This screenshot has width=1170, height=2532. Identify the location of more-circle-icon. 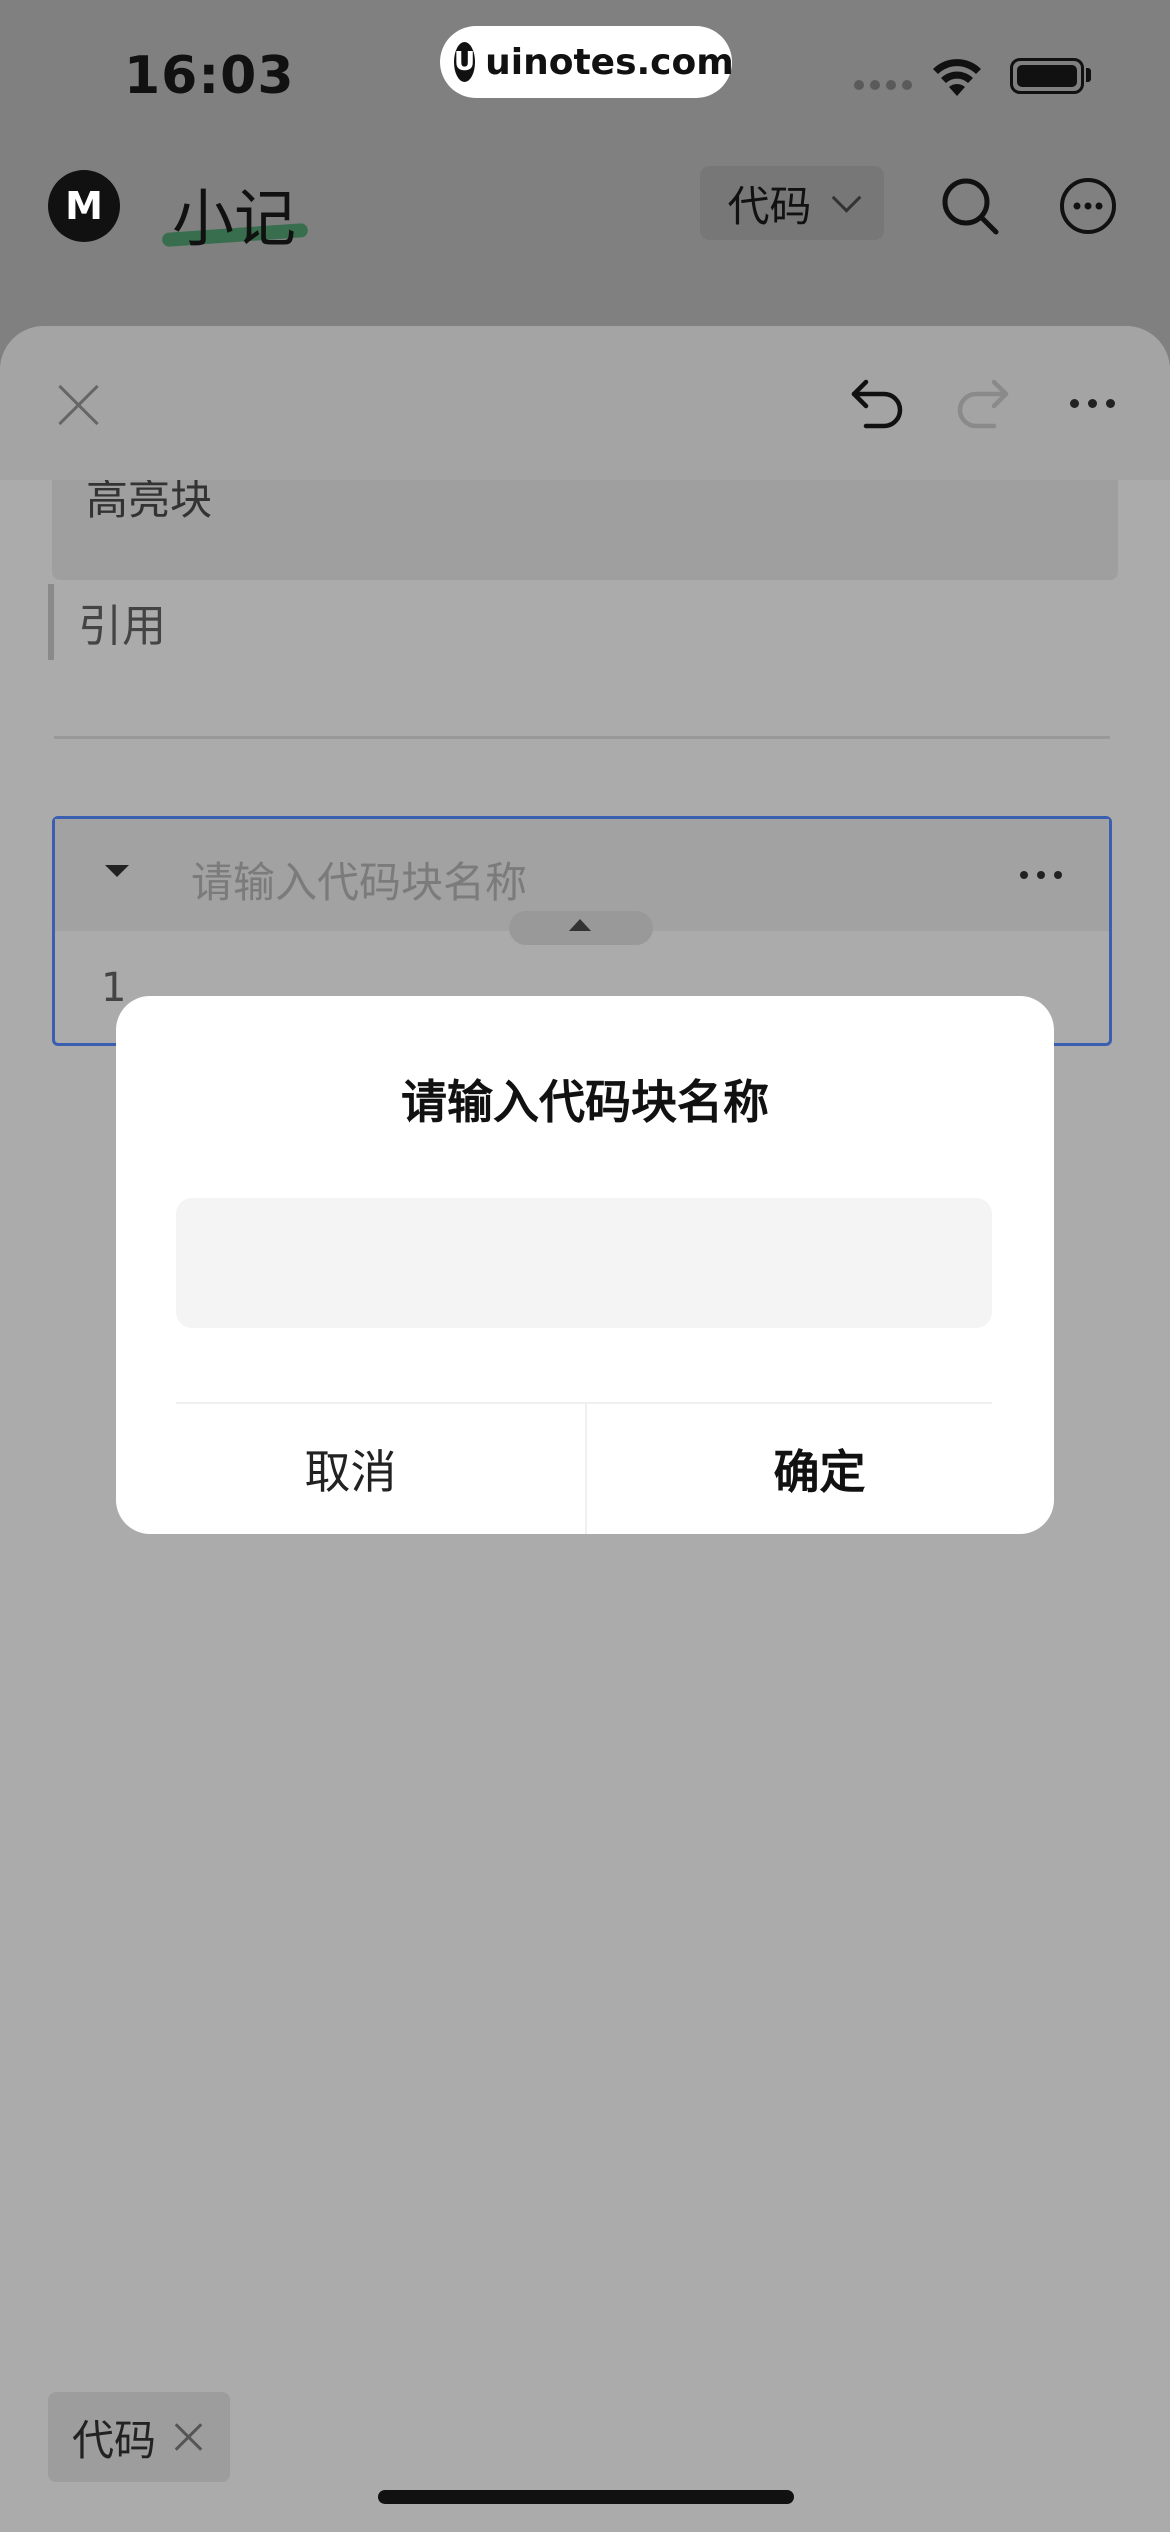
(1088, 206).